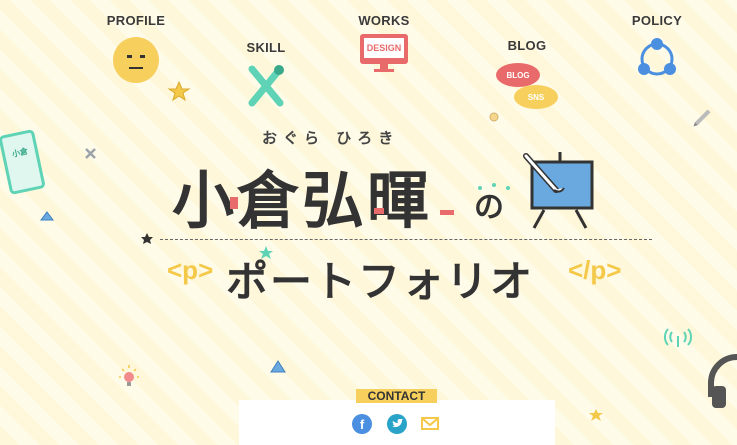  What do you see at coordinates (384, 54) in the screenshot?
I see `monitor-icon: DESIGN` at bounding box center [384, 54].